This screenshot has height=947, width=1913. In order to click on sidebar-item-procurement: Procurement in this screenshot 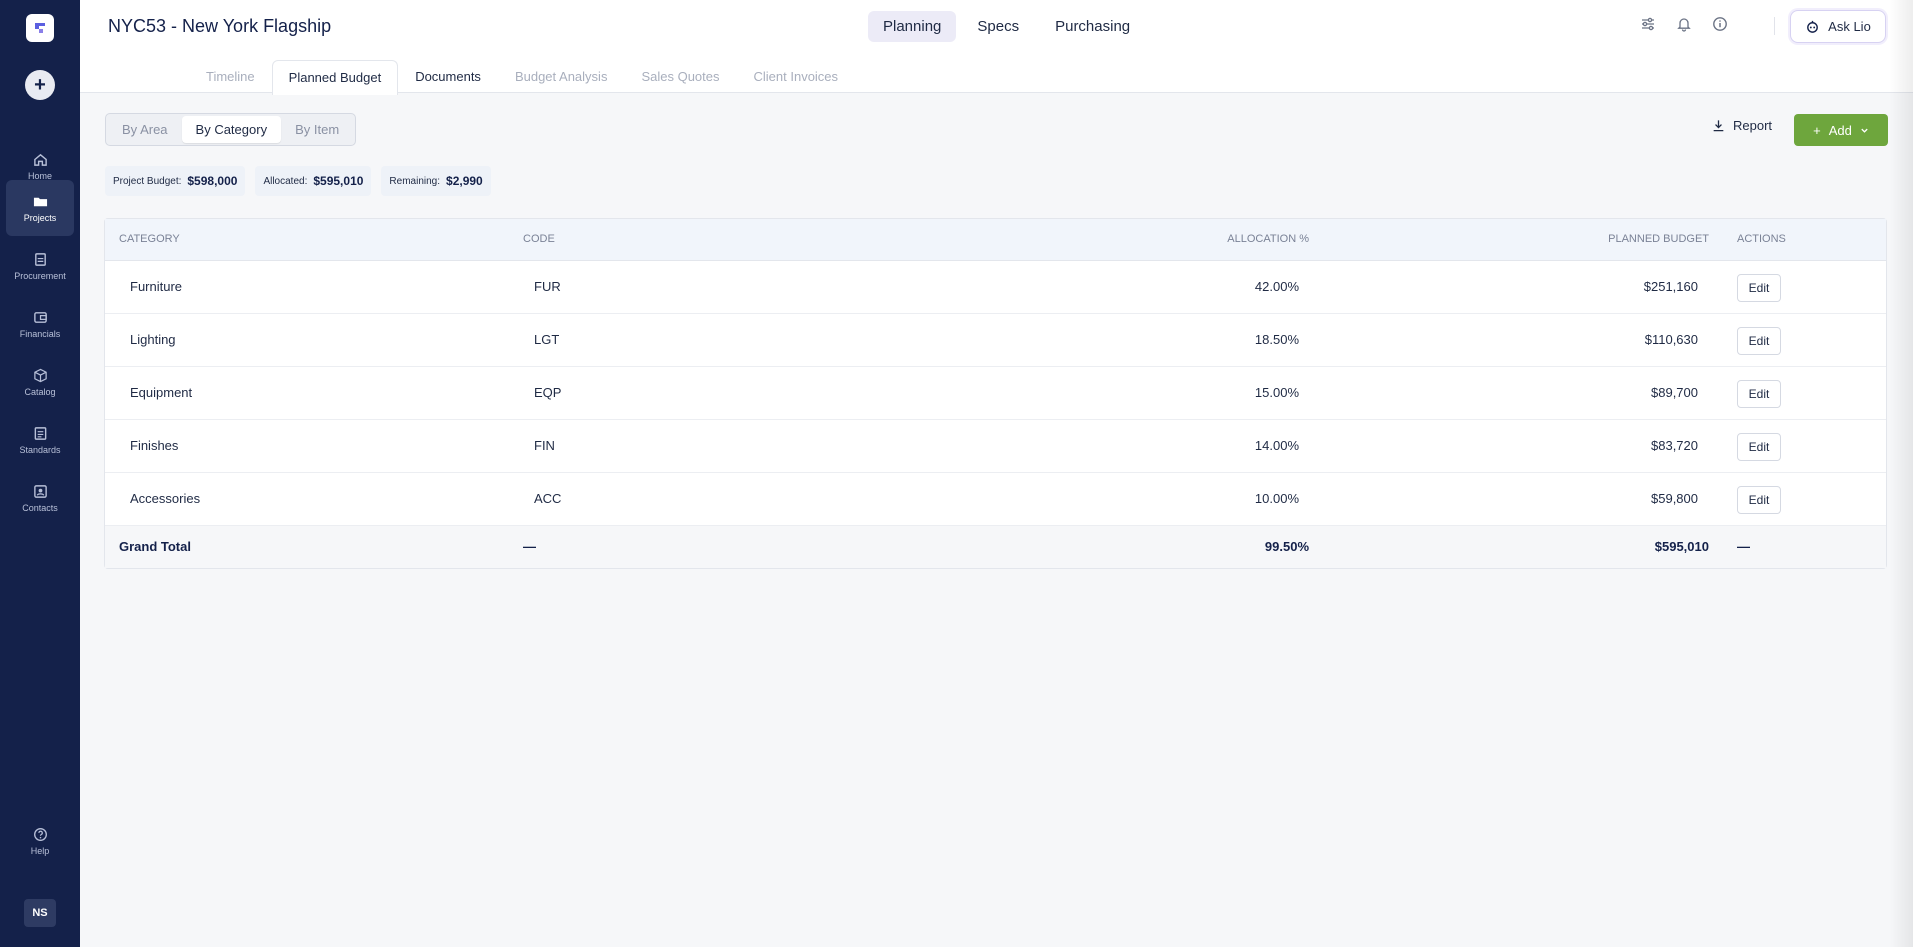, I will do `click(40, 266)`.